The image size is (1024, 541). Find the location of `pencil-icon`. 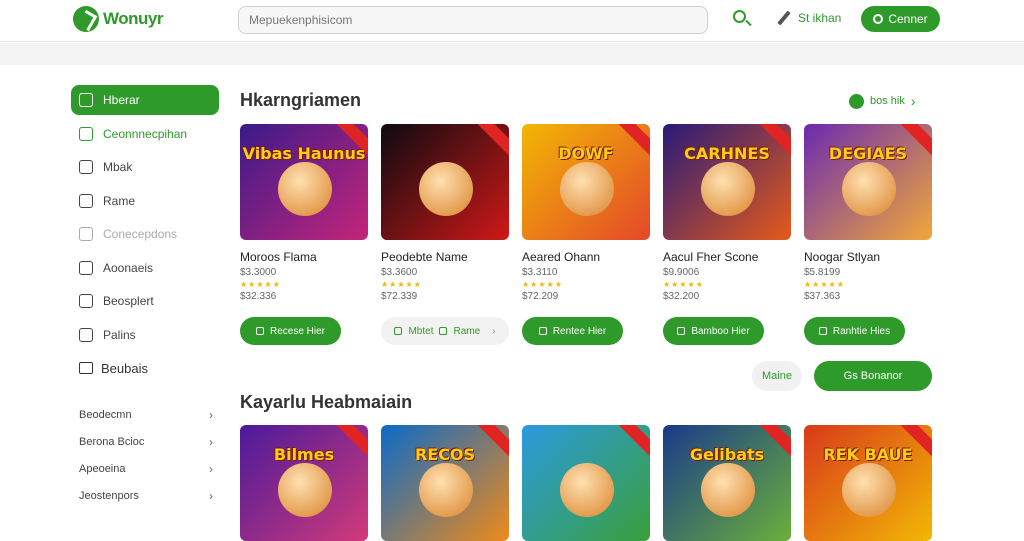

pencil-icon is located at coordinates (784, 18).